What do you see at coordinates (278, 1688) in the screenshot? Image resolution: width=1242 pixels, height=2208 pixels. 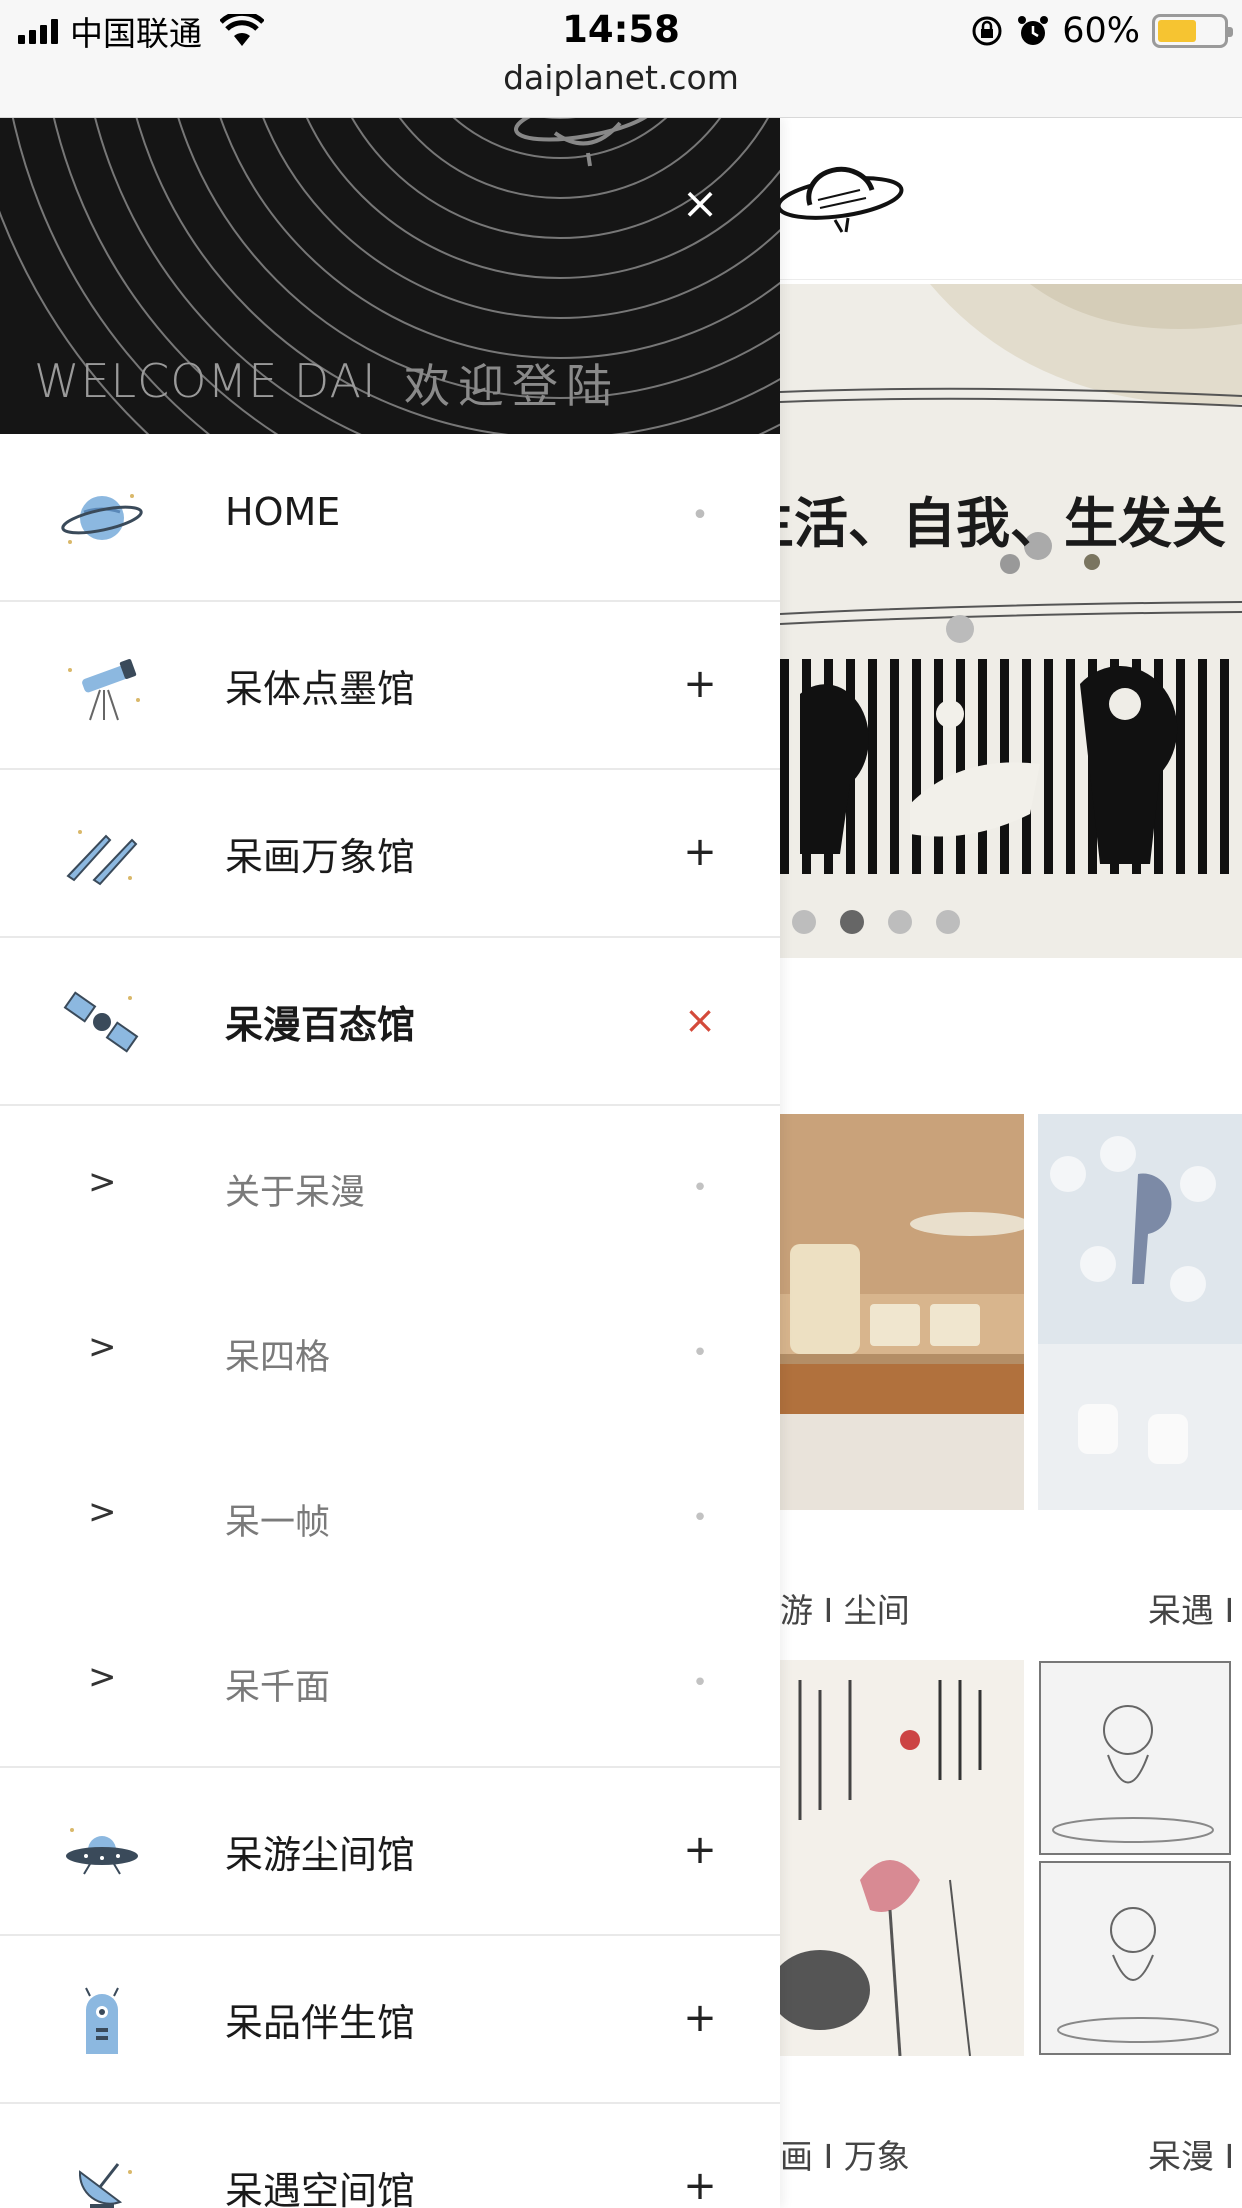 I see `submenu-item-label: 呆千面` at bounding box center [278, 1688].